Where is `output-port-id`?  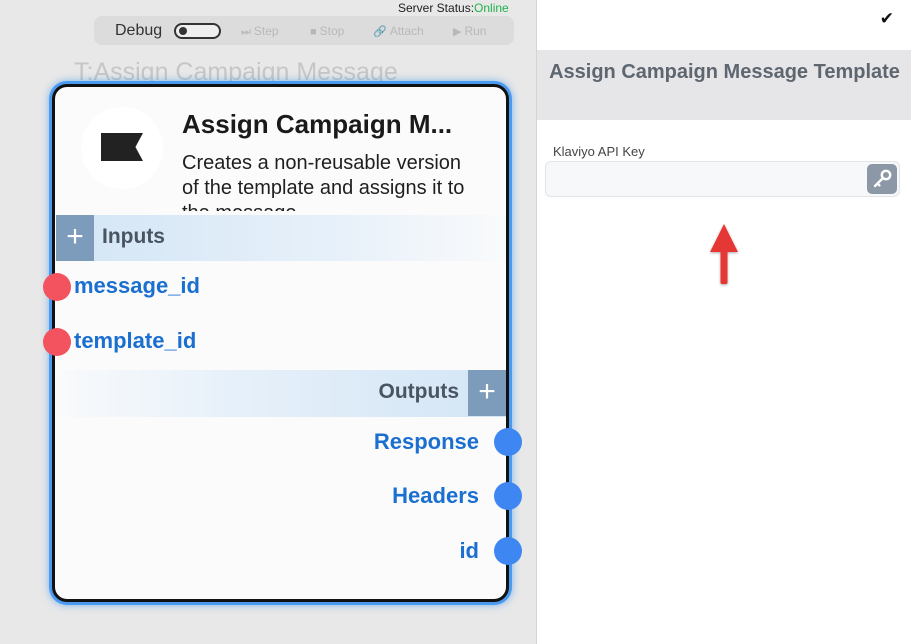 output-port-id is located at coordinates (508, 551).